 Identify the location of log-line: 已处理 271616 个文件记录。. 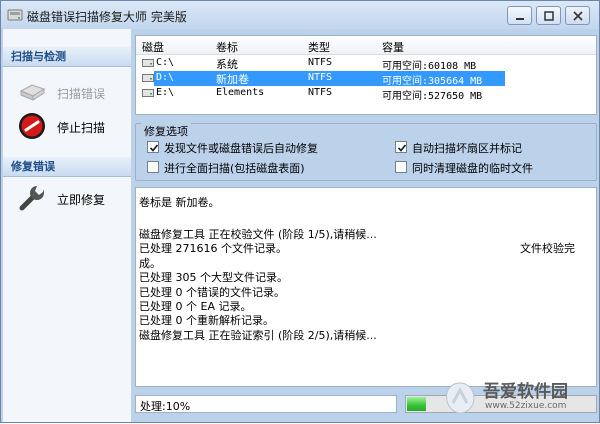
(213, 248).